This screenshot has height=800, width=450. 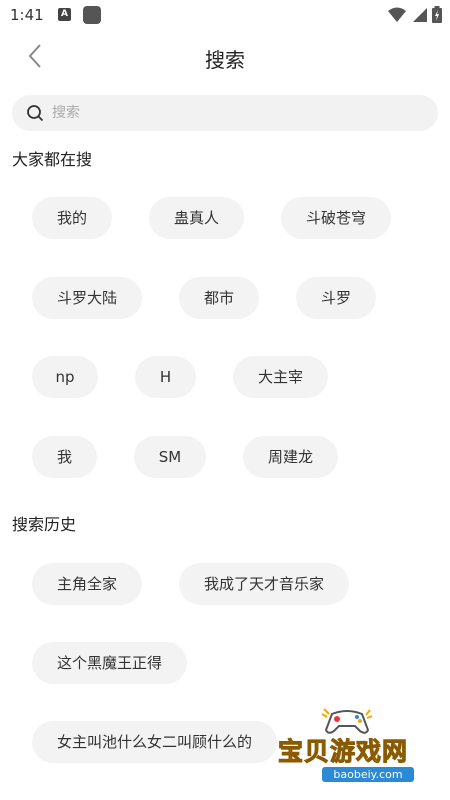 What do you see at coordinates (437, 14) in the screenshot?
I see `battery-icon` at bounding box center [437, 14].